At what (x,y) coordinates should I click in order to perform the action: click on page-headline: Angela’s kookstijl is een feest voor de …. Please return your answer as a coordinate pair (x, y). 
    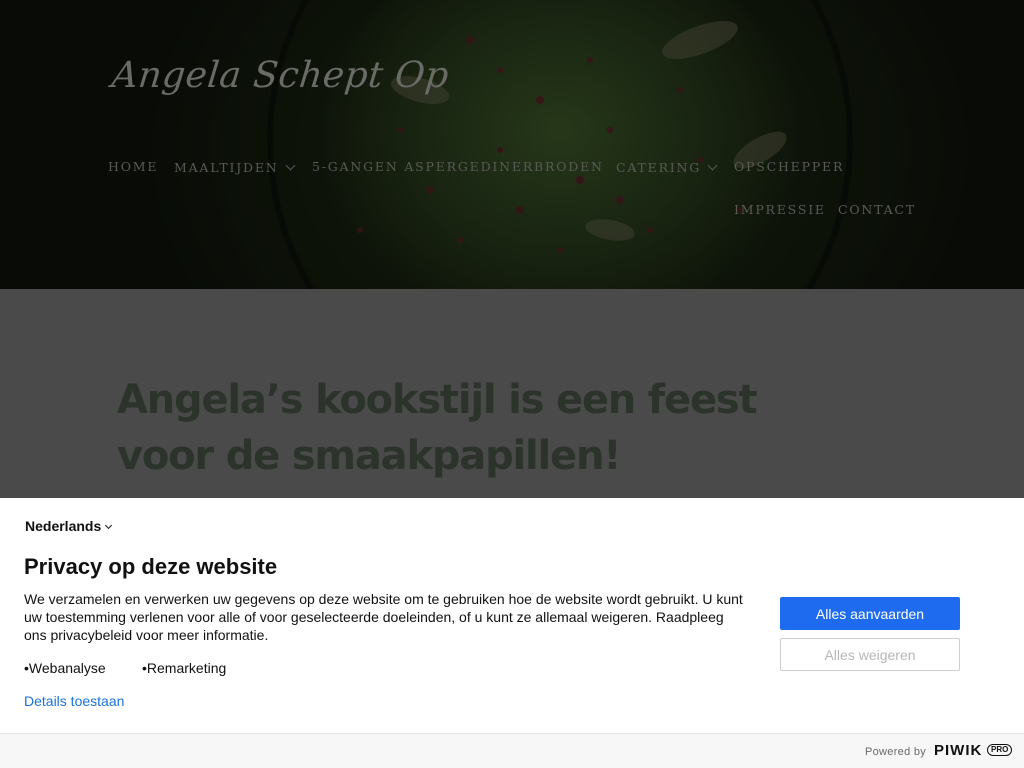
    Looking at the image, I should click on (437, 428).